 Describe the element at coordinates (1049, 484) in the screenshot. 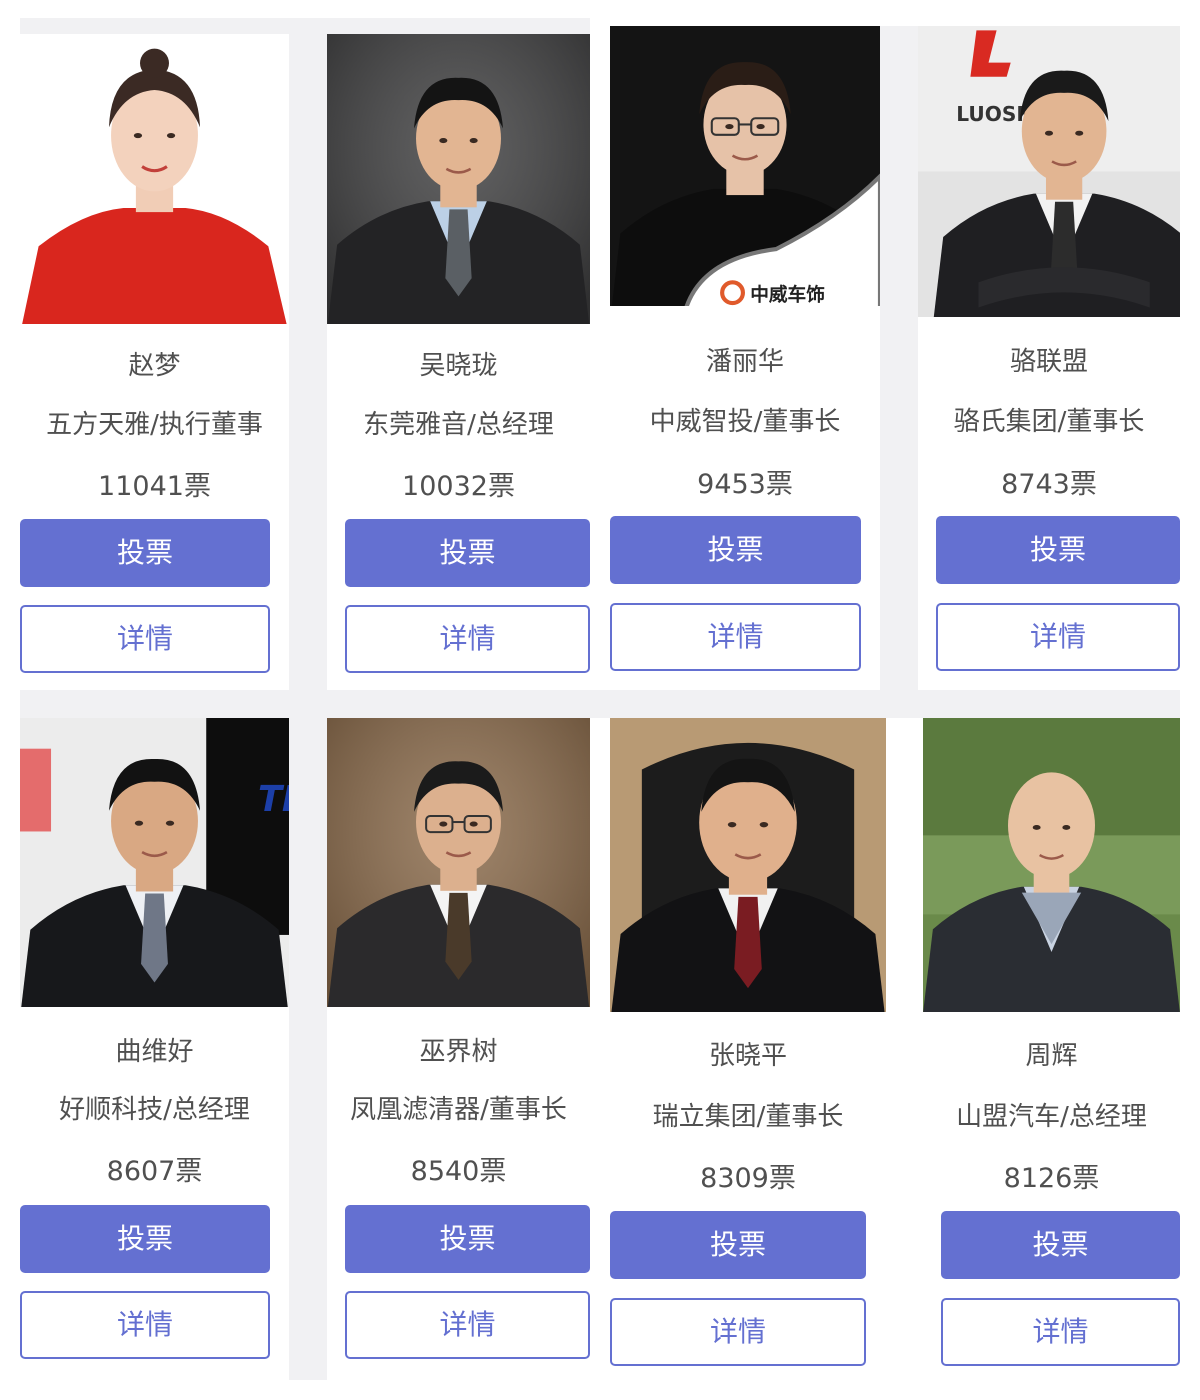

I see `vote-count: 8743票` at that location.